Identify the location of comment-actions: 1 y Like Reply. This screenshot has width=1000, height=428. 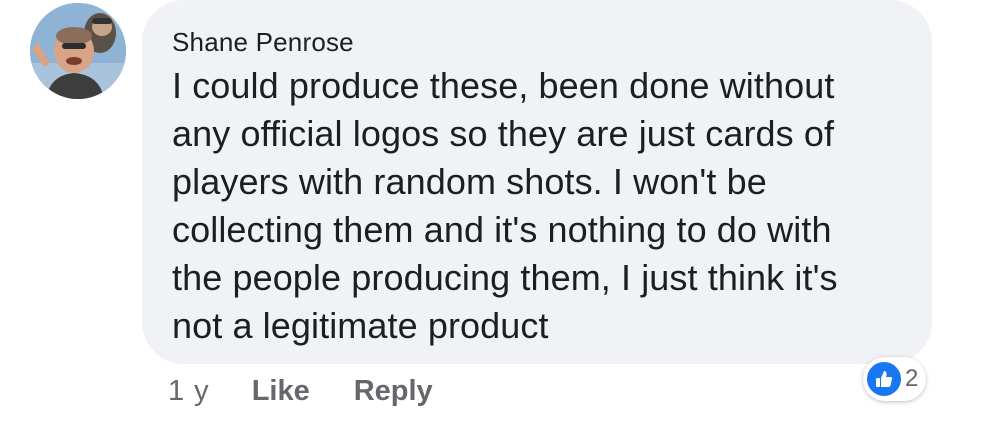
(322, 391).